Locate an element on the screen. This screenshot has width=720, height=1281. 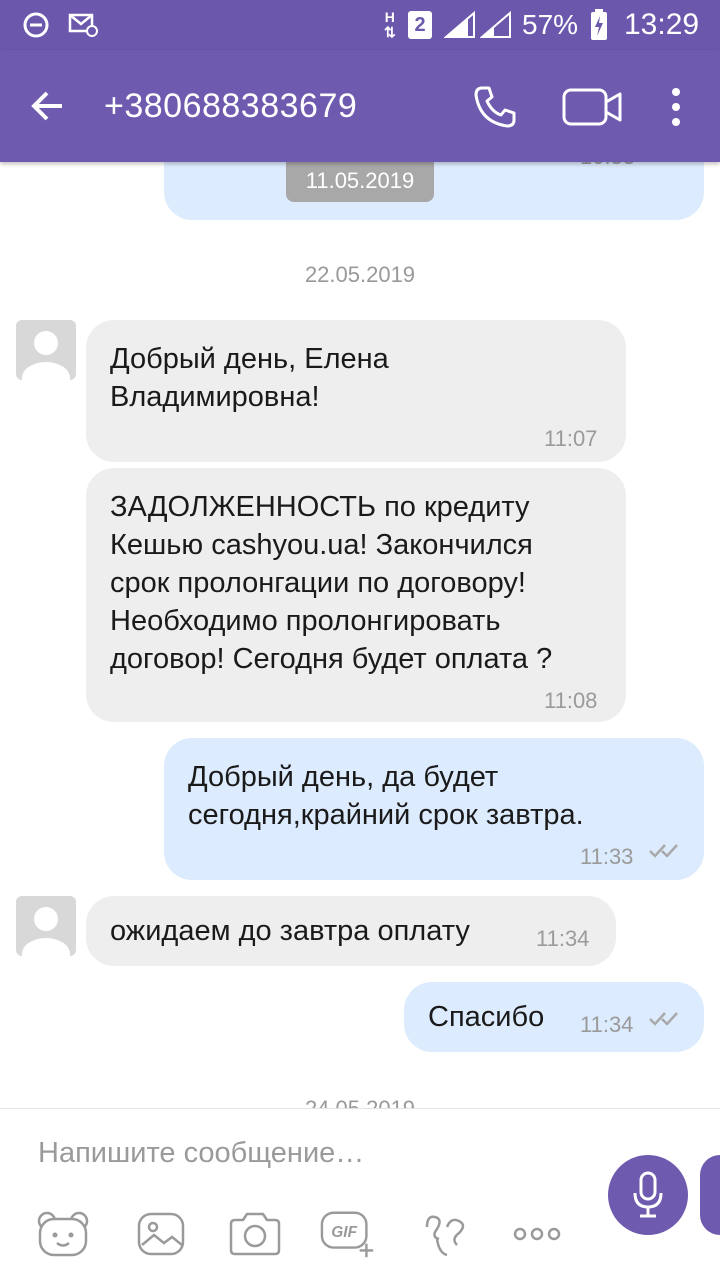
email-notification-icon is located at coordinates (83, 25).